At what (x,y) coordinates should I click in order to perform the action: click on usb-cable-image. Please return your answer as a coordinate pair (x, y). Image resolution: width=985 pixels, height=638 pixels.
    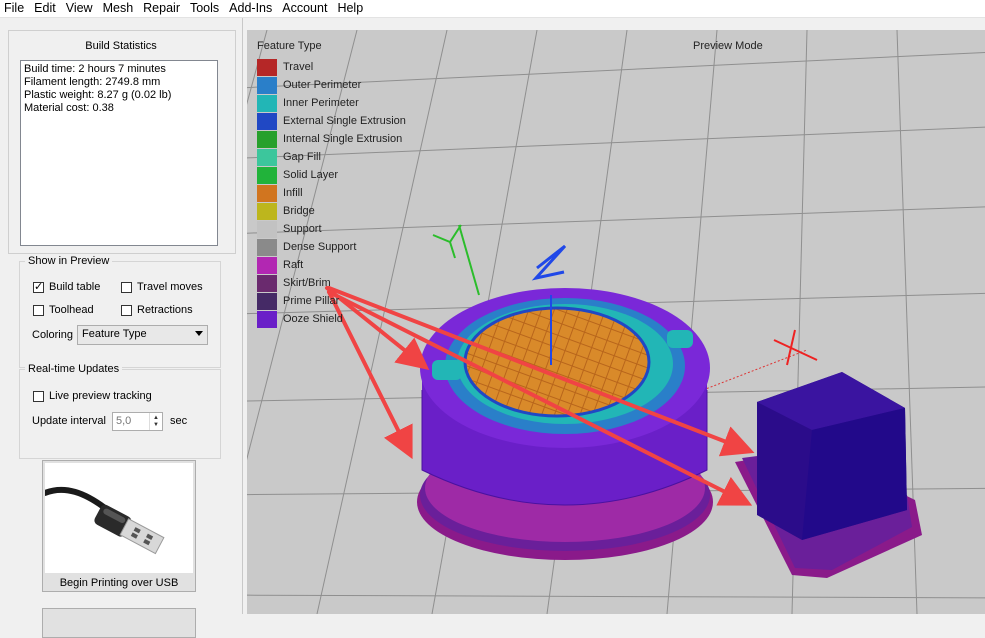
    Looking at the image, I should click on (117, 518).